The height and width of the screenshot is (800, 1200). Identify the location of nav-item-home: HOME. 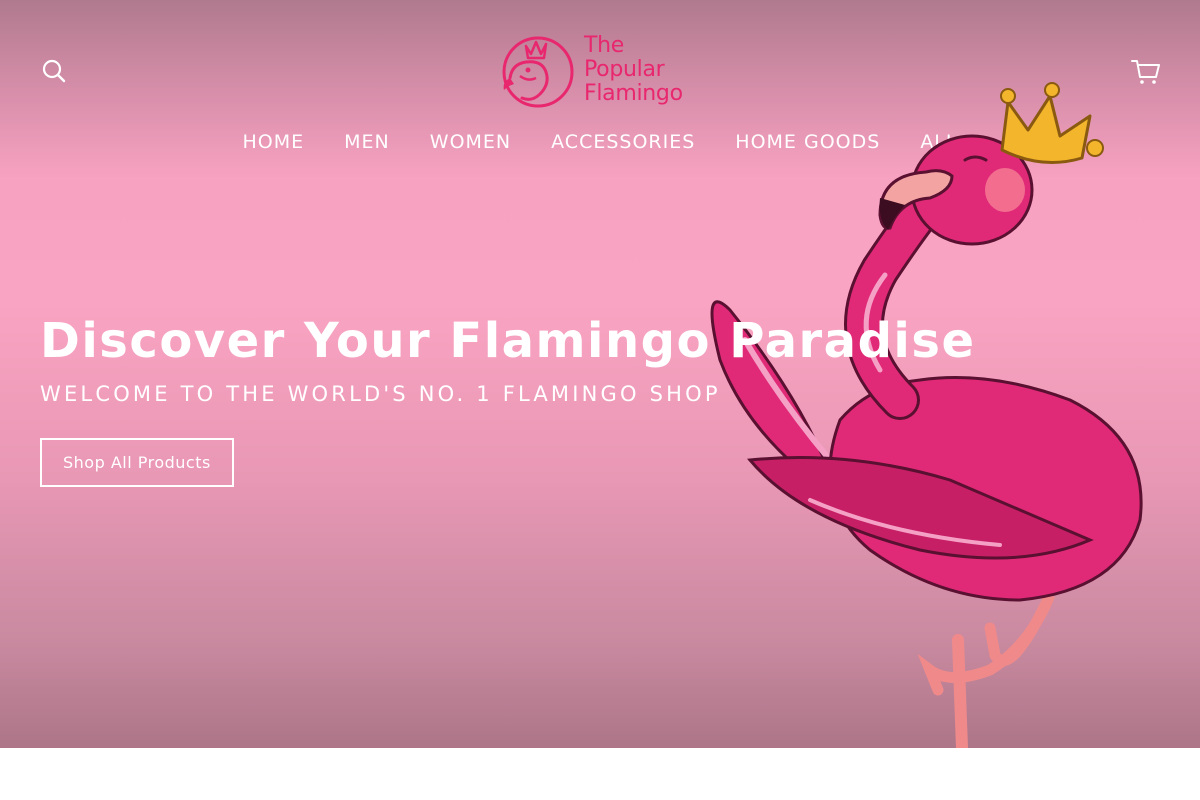
(274, 142).